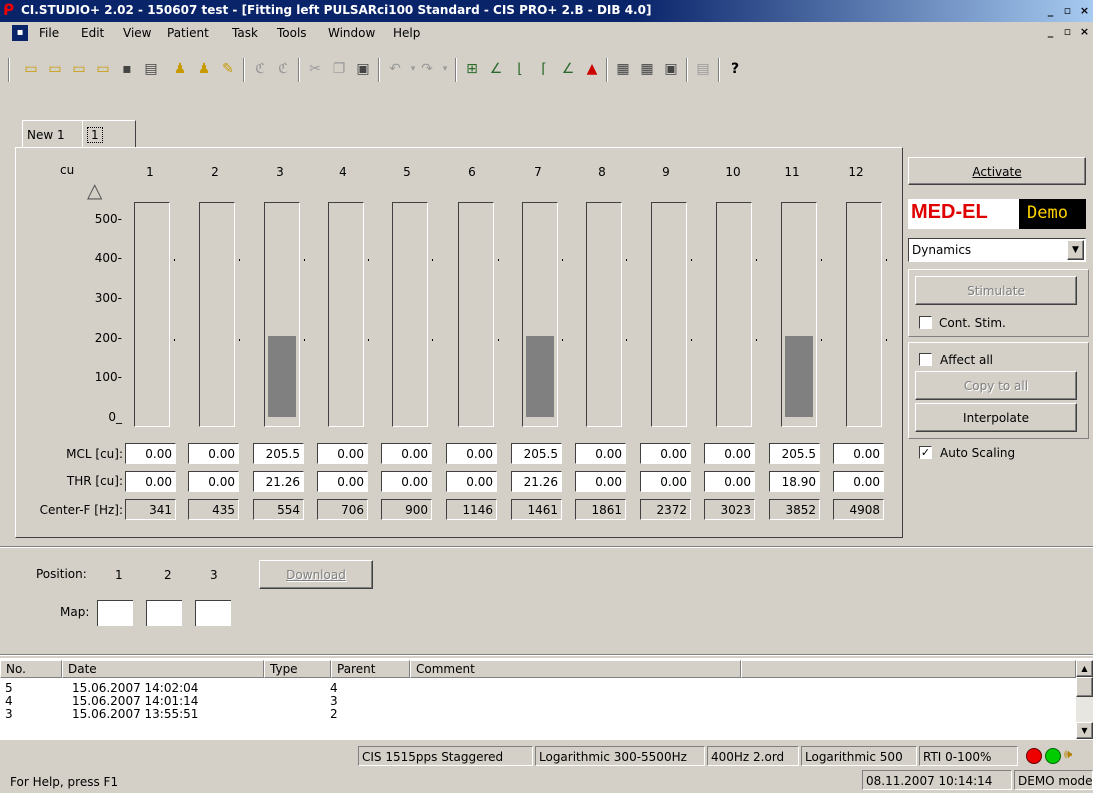 The height and width of the screenshot is (793, 1093). Describe the element at coordinates (794, 481) in the screenshot. I see `thr-field: 18.90` at that location.